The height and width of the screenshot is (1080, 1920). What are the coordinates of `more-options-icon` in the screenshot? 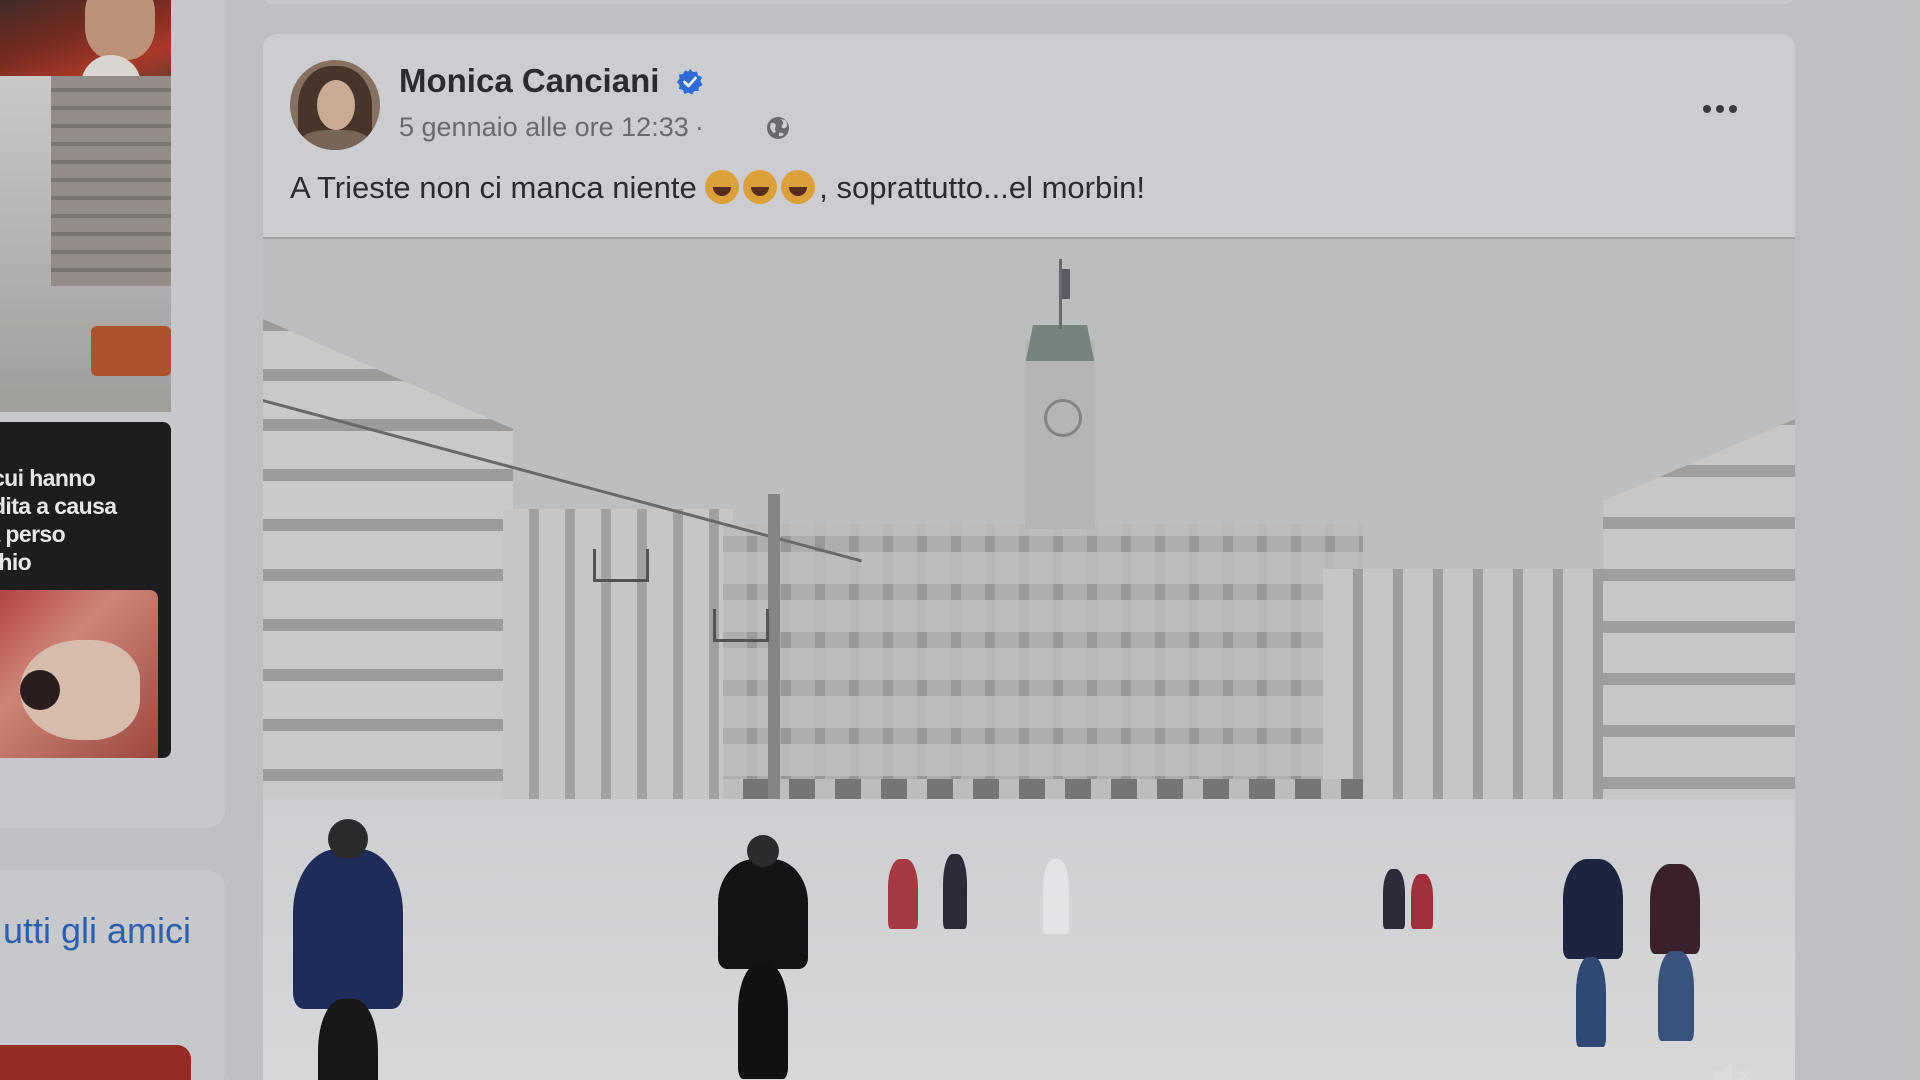 It's located at (1720, 109).